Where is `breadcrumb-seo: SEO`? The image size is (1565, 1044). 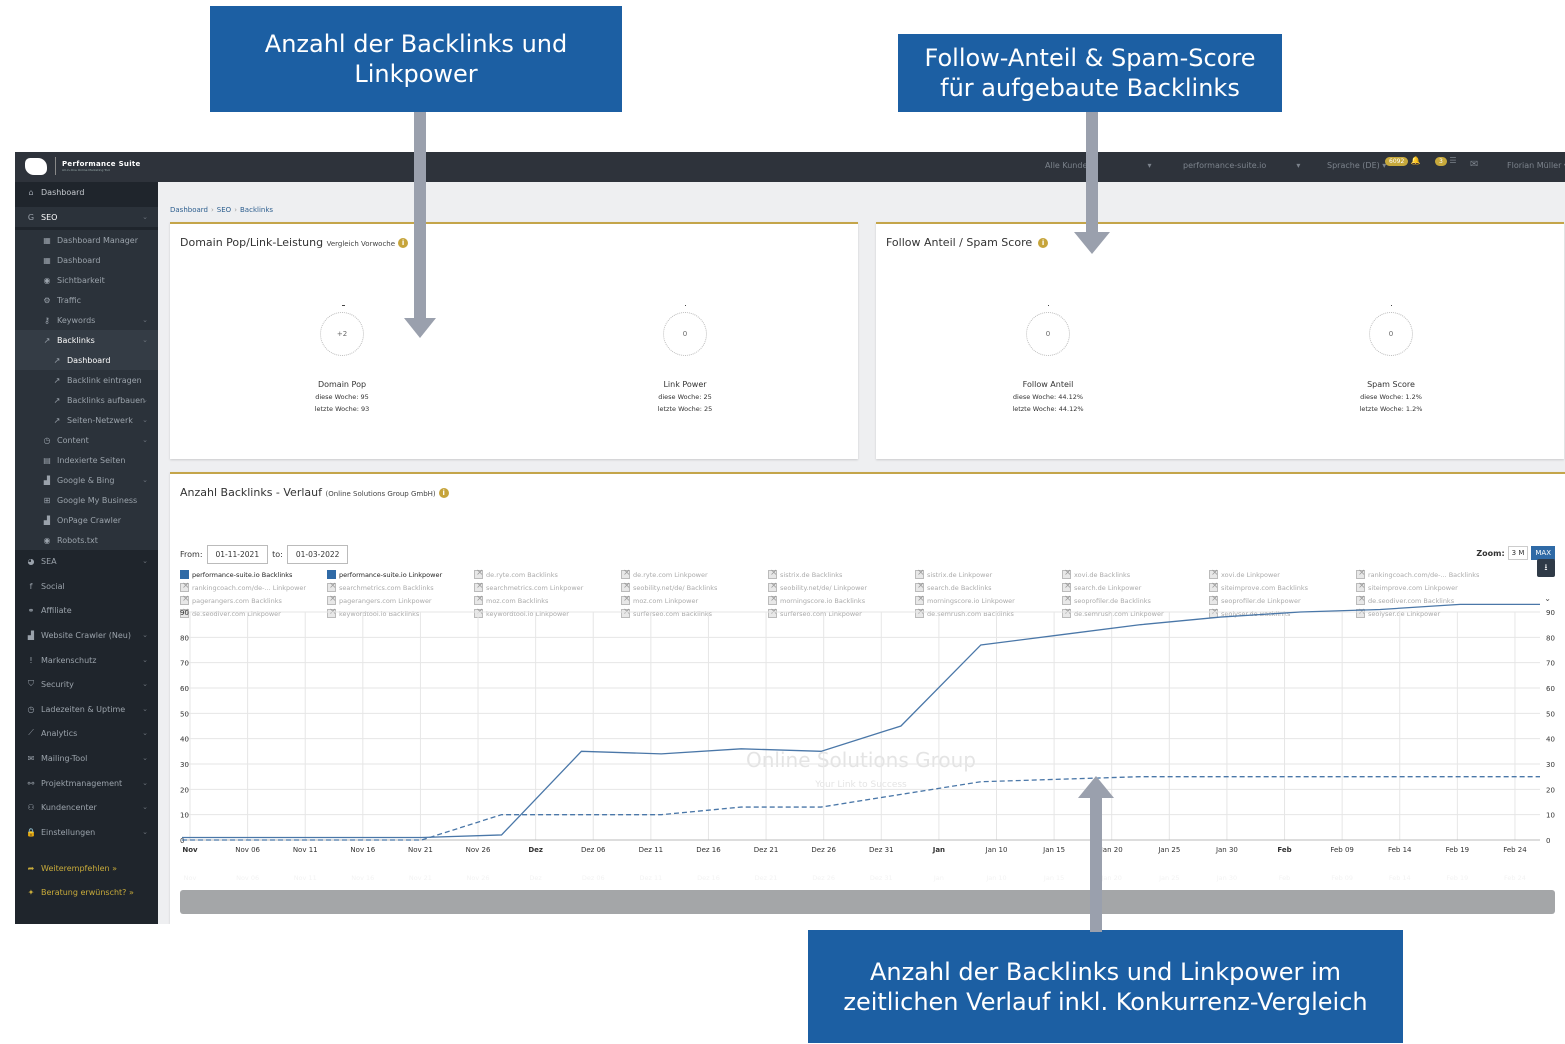
breadcrumb-seo: SEO is located at coordinates (224, 210).